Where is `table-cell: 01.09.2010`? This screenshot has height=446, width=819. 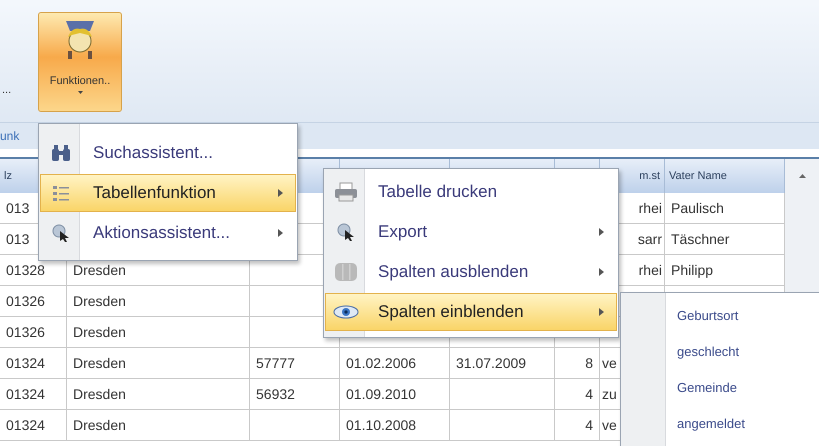
table-cell: 01.09.2010 is located at coordinates (395, 394).